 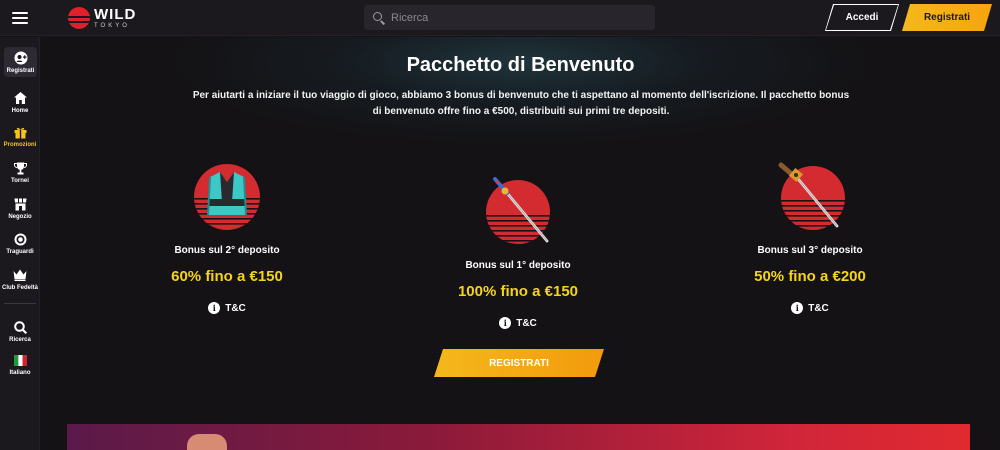 What do you see at coordinates (20, 239) in the screenshot?
I see `target-icon` at bounding box center [20, 239].